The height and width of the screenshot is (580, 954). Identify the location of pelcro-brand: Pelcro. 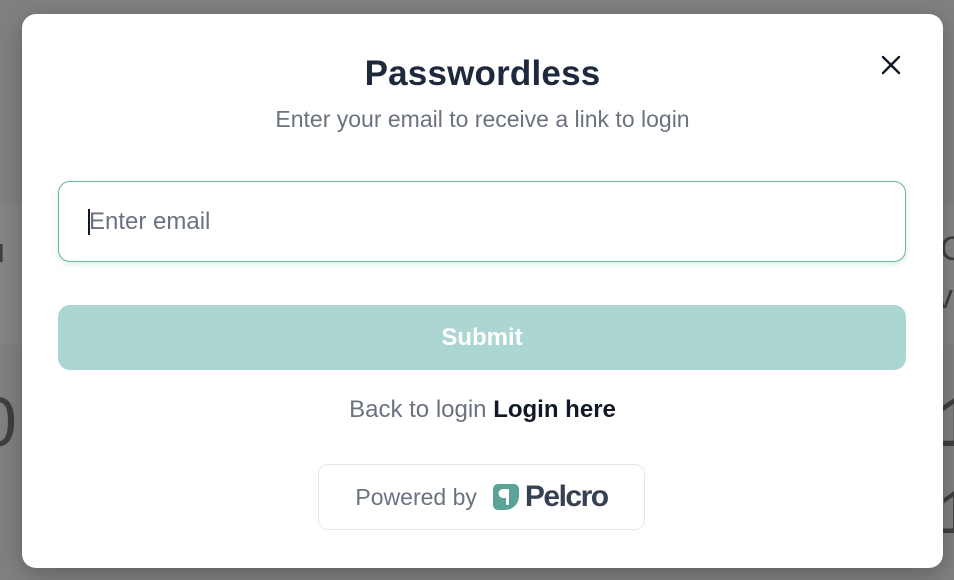
(550, 497).